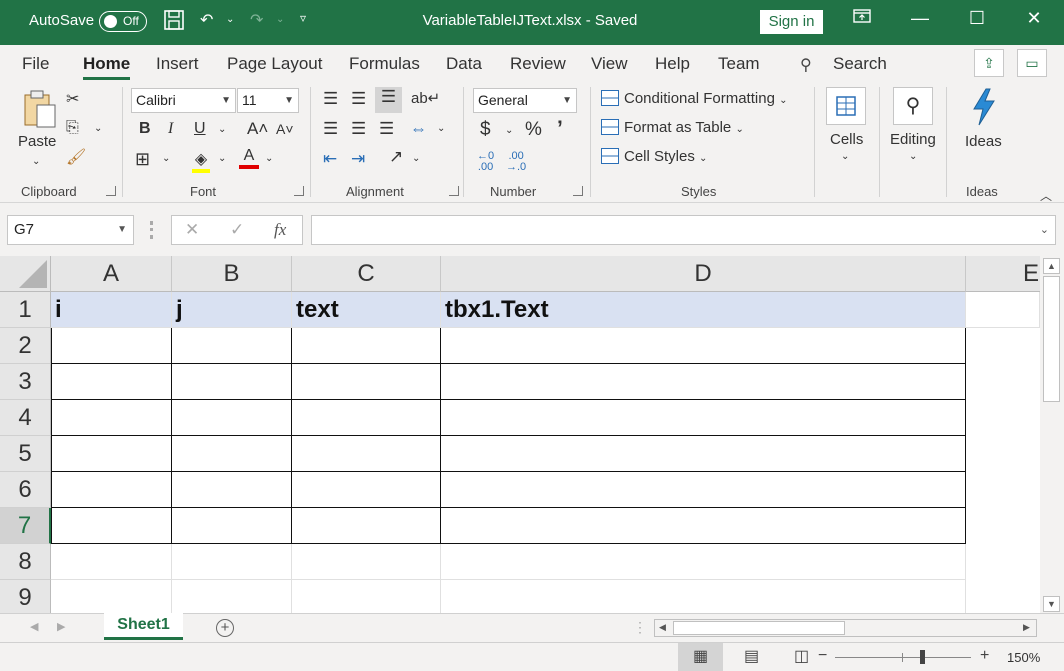  What do you see at coordinates (509, 130) in the screenshot?
I see `currency-dropdown-icon: ⌄` at bounding box center [509, 130].